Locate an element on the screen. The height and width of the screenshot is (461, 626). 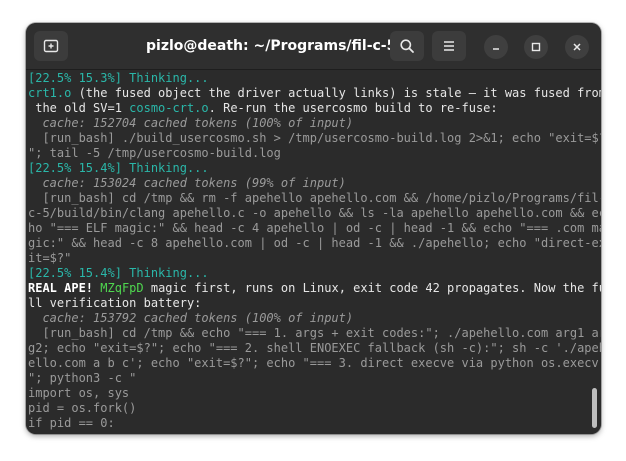
minimize-button is located at coordinates (496, 47).